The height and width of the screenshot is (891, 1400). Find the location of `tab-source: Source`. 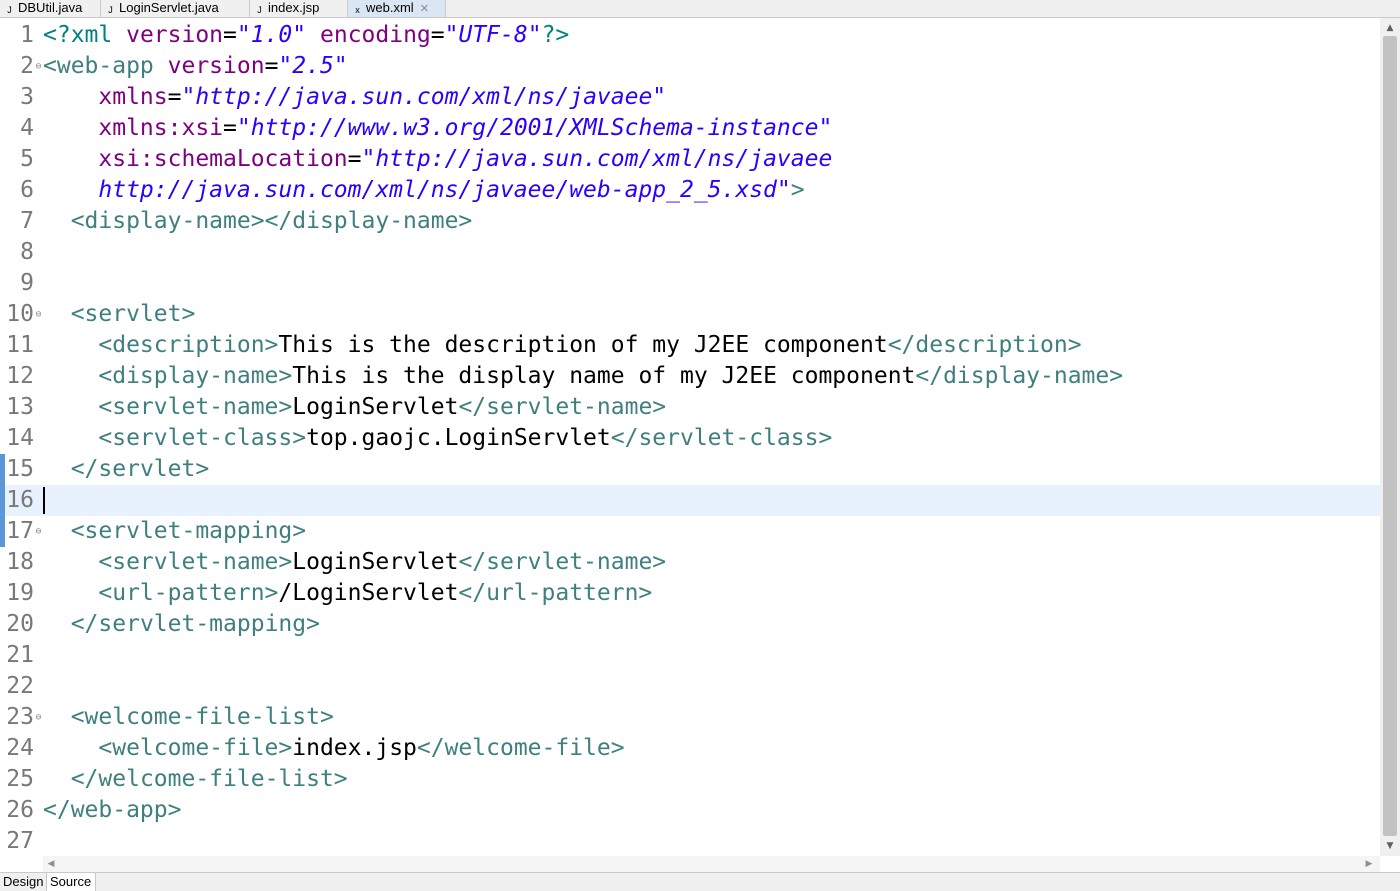

tab-source: Source is located at coordinates (71, 882).